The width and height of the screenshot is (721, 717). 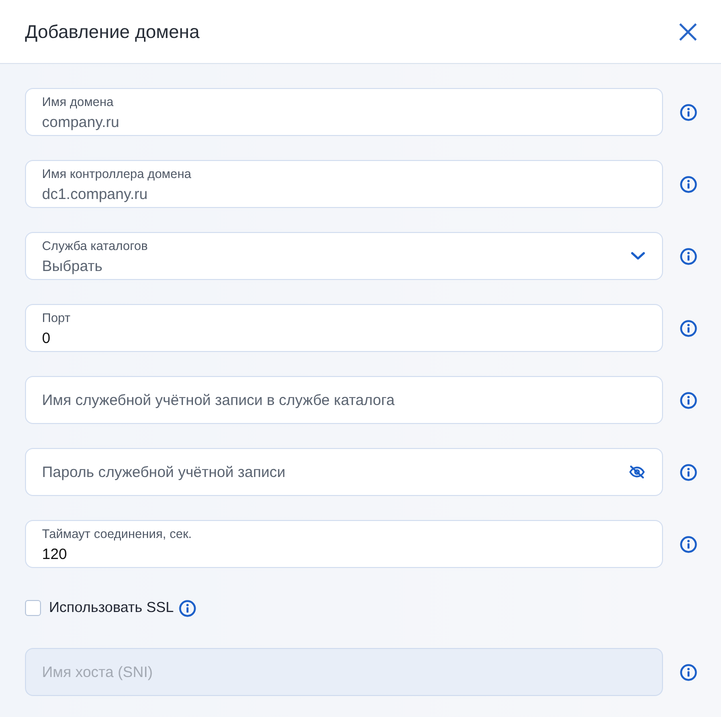 I want to click on close-icon, so click(x=688, y=31).